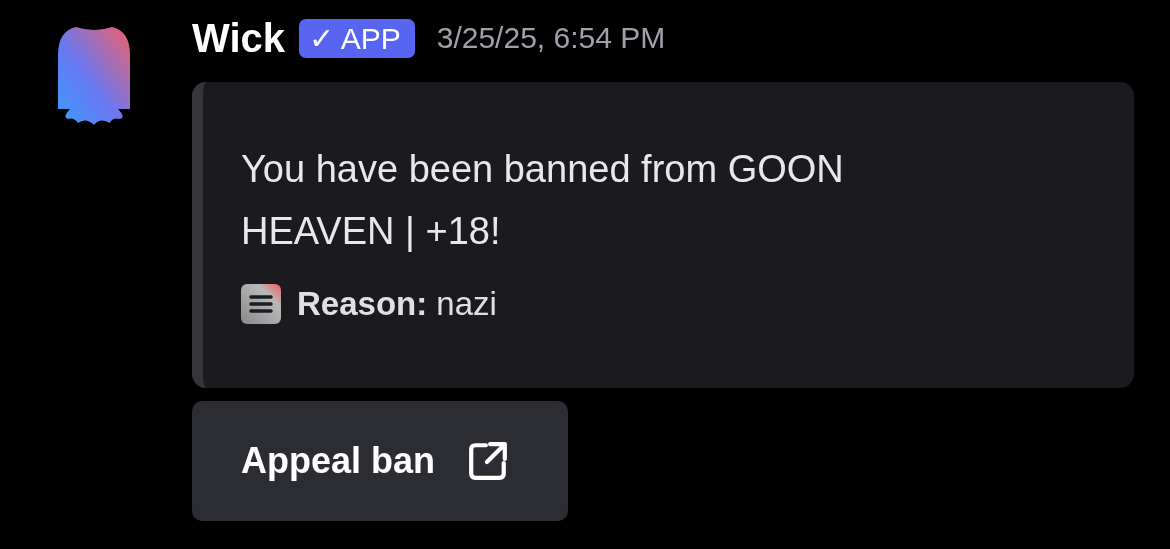 The width and height of the screenshot is (1170, 549). What do you see at coordinates (238, 38) in the screenshot?
I see `author-name: Wick` at bounding box center [238, 38].